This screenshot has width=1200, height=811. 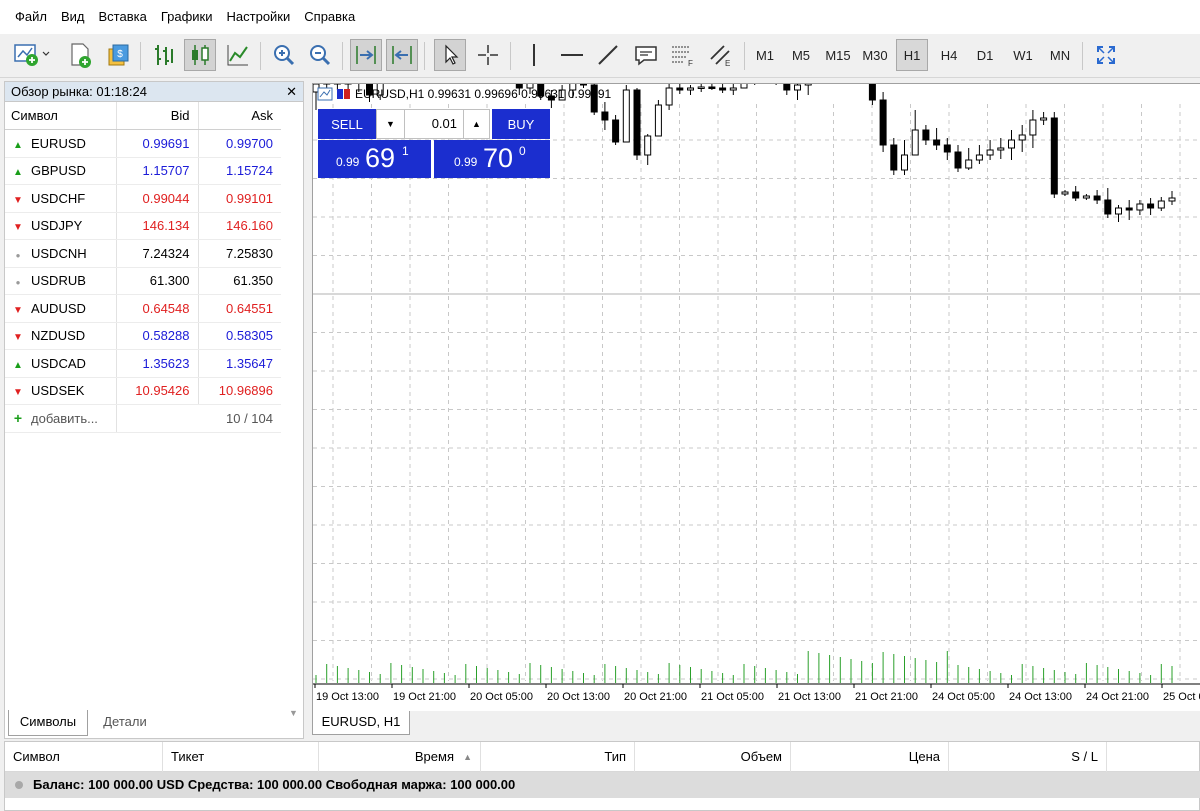 What do you see at coordinates (1181, 697) in the screenshot?
I see `time-label: 25 Oct 05` at bounding box center [1181, 697].